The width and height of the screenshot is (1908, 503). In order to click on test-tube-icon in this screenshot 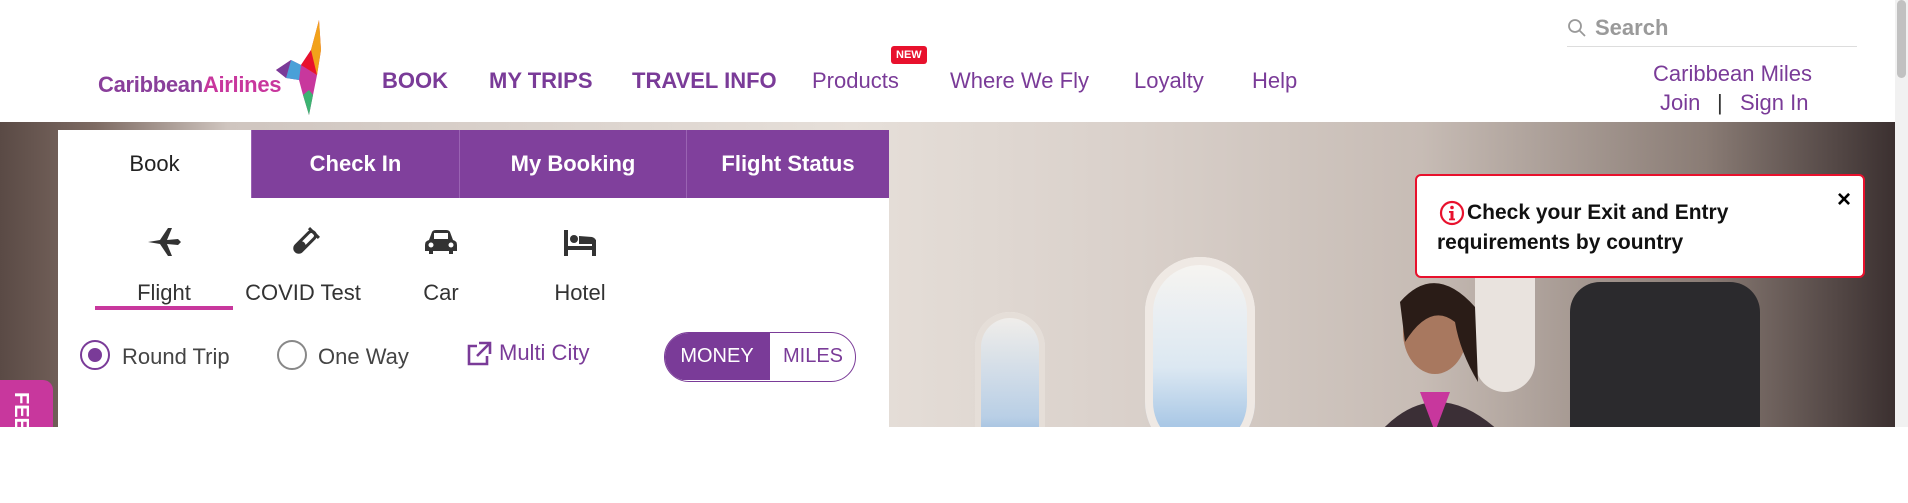, I will do `click(306, 240)`.